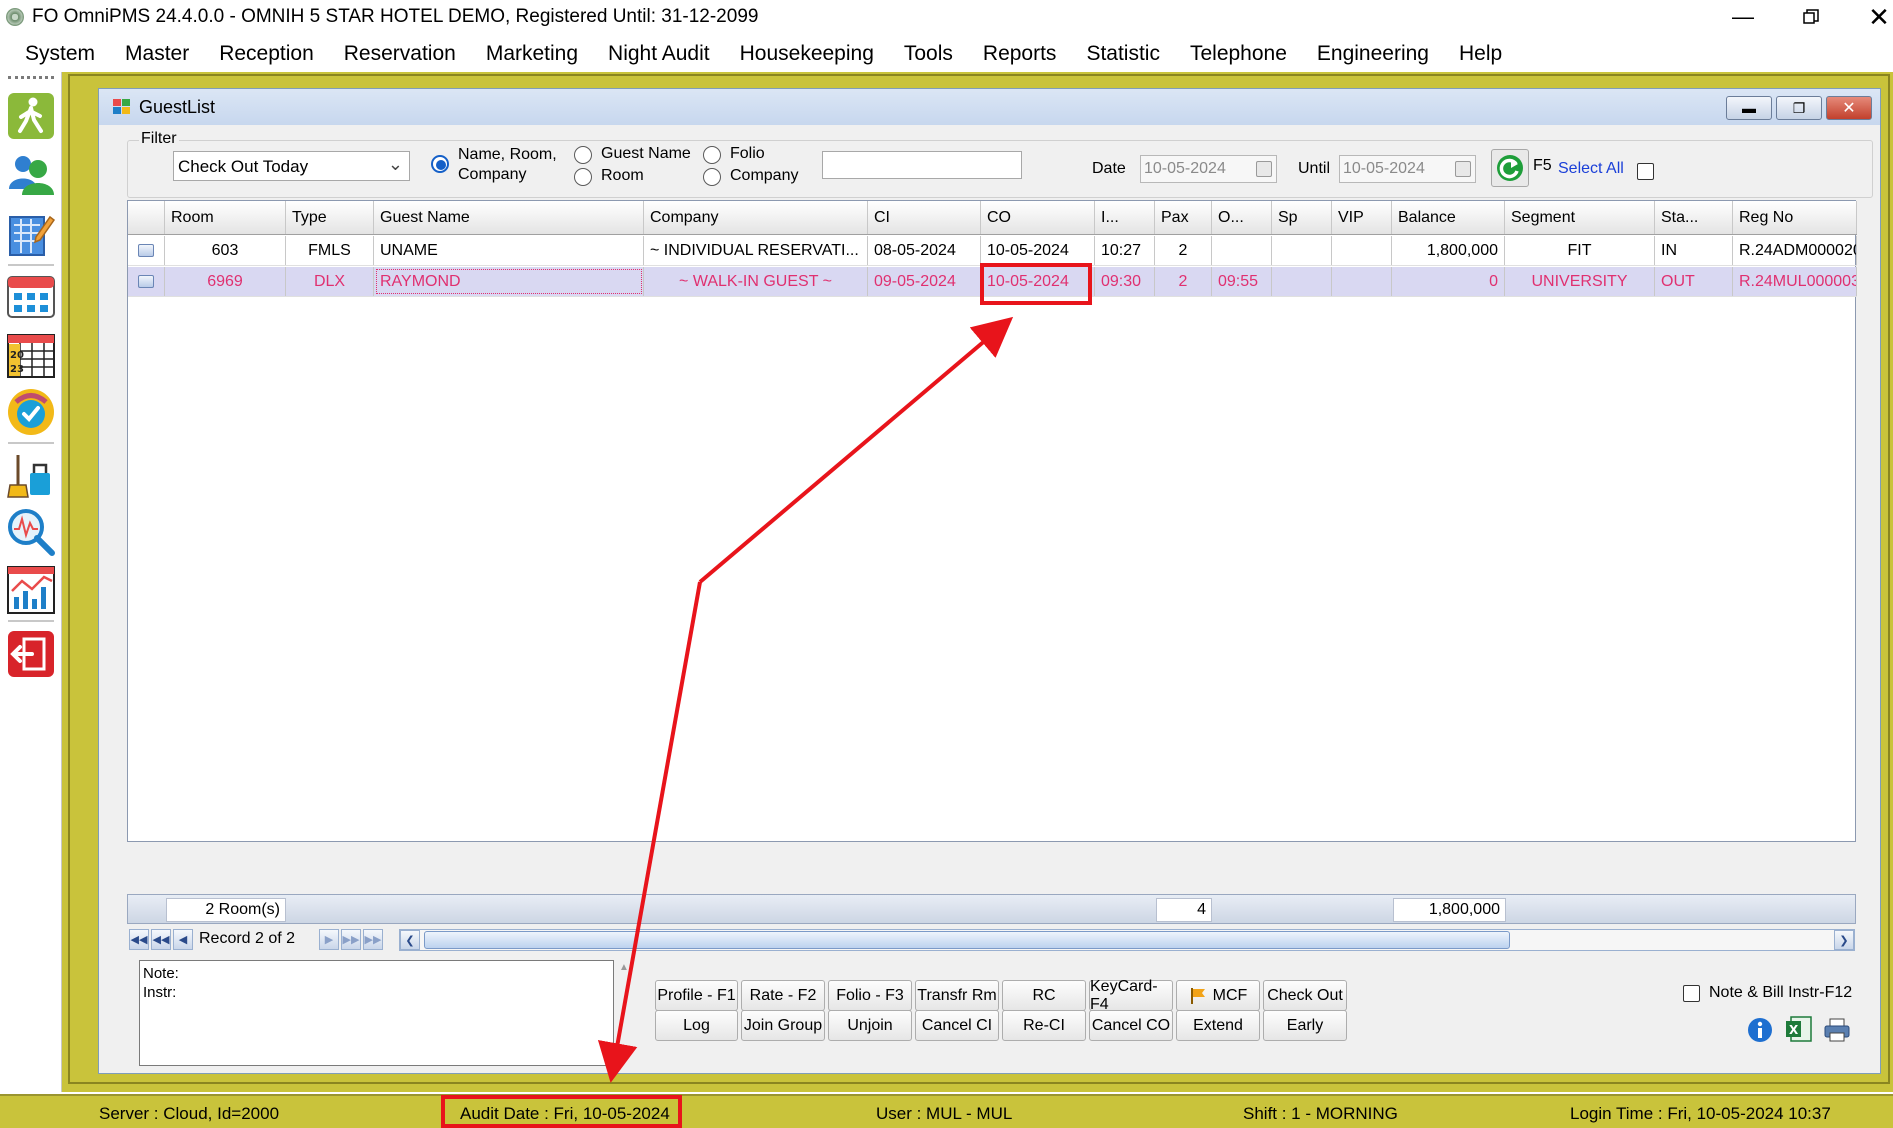 This screenshot has height=1128, width=1893. Describe the element at coordinates (31, 476) in the screenshot. I see `housekeeping-icon` at that location.